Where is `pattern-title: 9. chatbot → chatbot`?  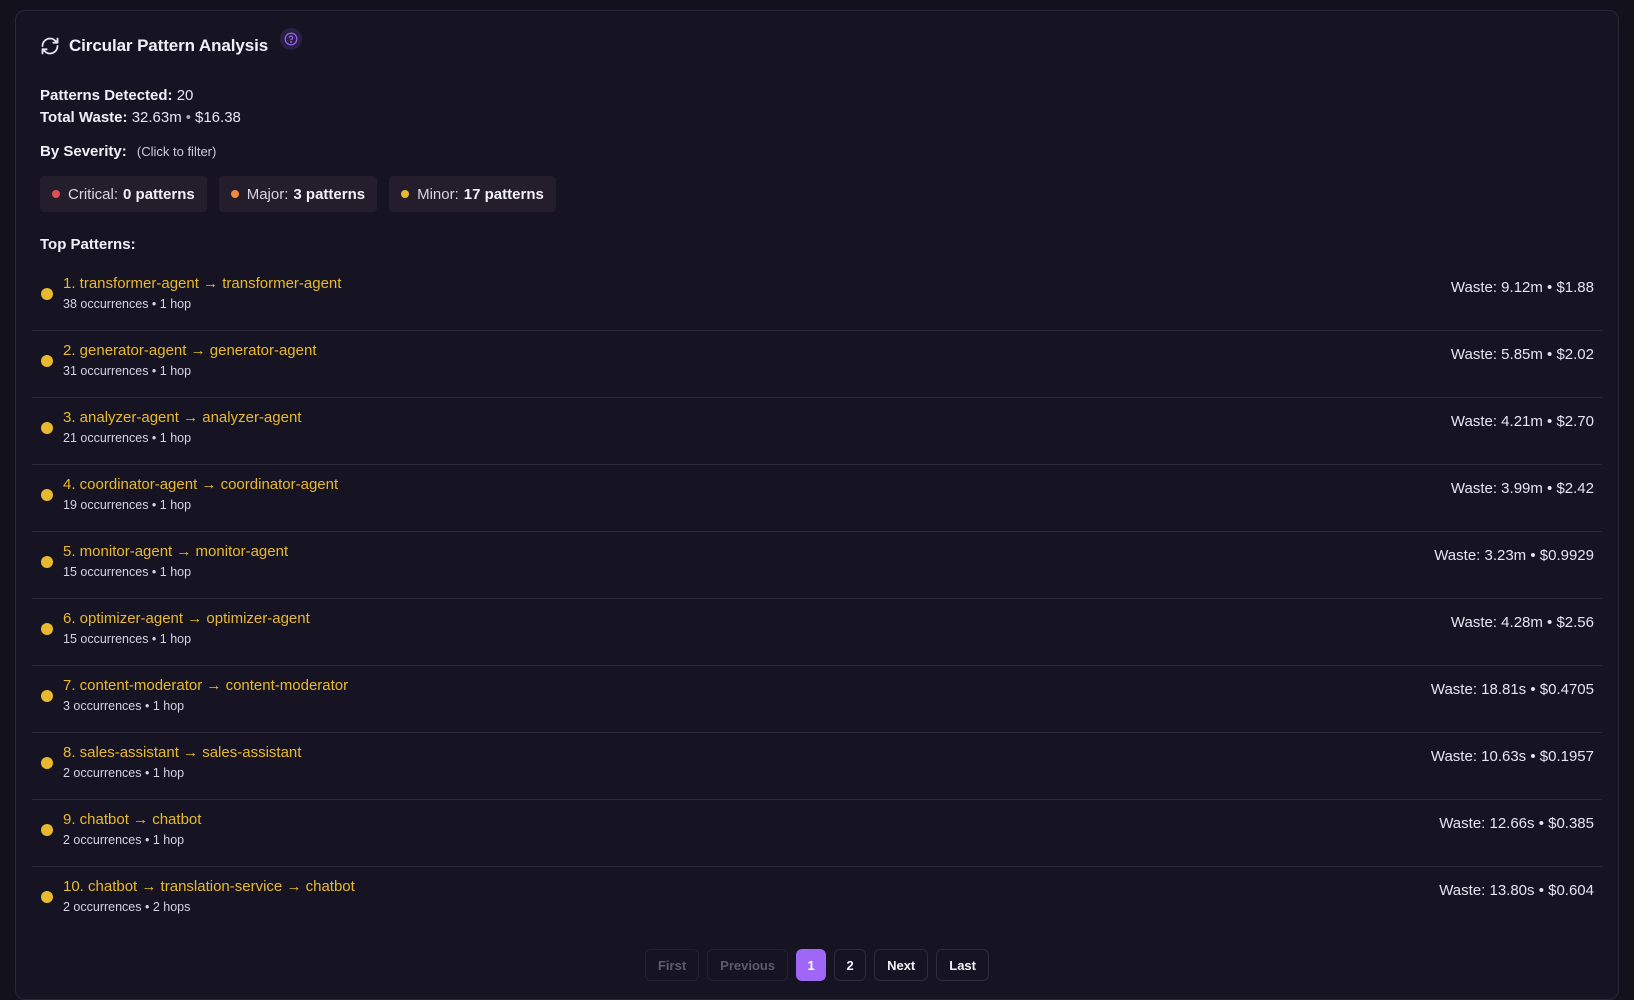 pattern-title: 9. chatbot → chatbot is located at coordinates (132, 819).